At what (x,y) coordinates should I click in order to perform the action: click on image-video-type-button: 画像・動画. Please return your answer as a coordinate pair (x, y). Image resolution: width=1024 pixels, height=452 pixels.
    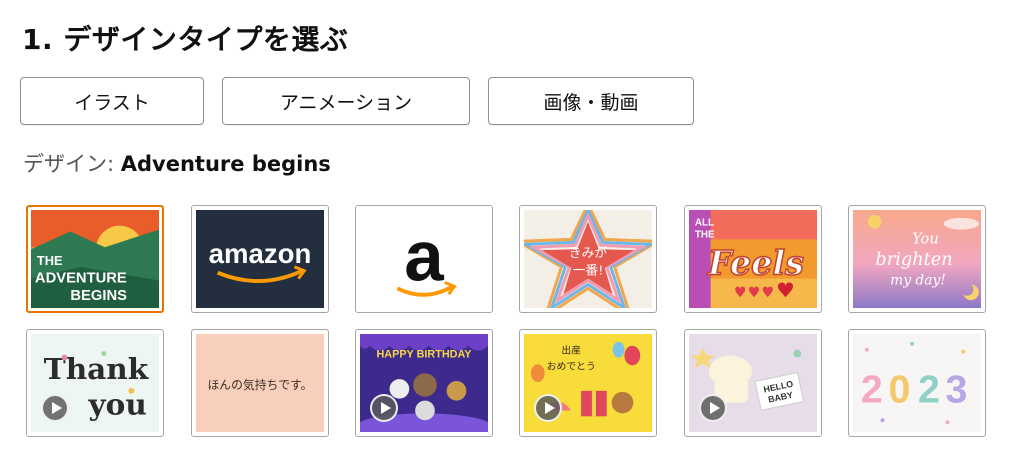
    Looking at the image, I should click on (591, 101).